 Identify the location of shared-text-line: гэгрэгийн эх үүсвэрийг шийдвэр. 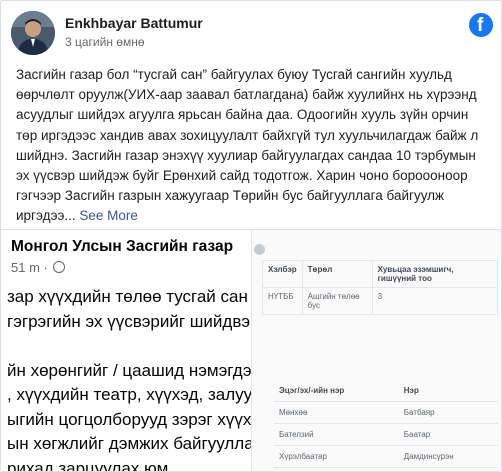
(133, 321).